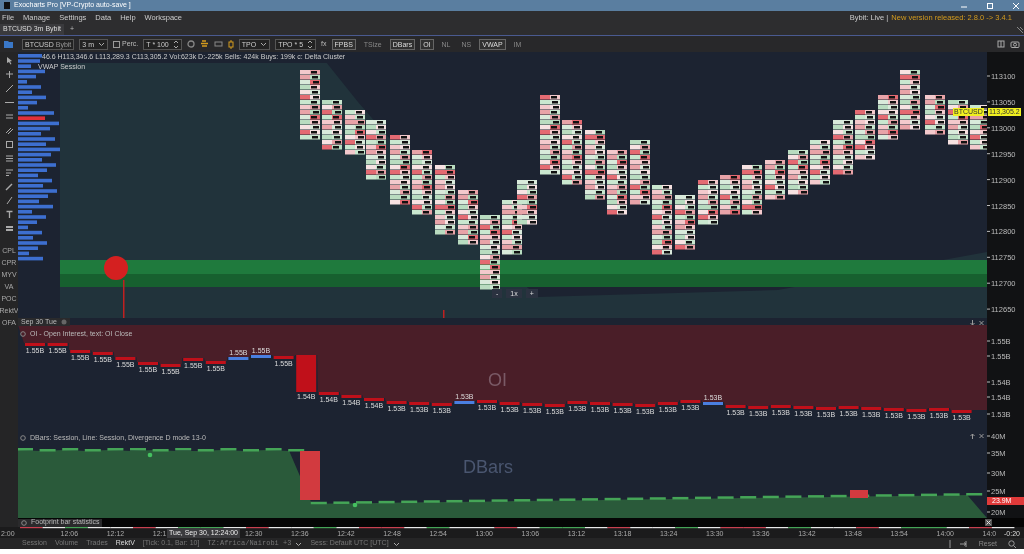  What do you see at coordinates (488, 467) in the screenshot?
I see `watermark-label: DBars` at bounding box center [488, 467].